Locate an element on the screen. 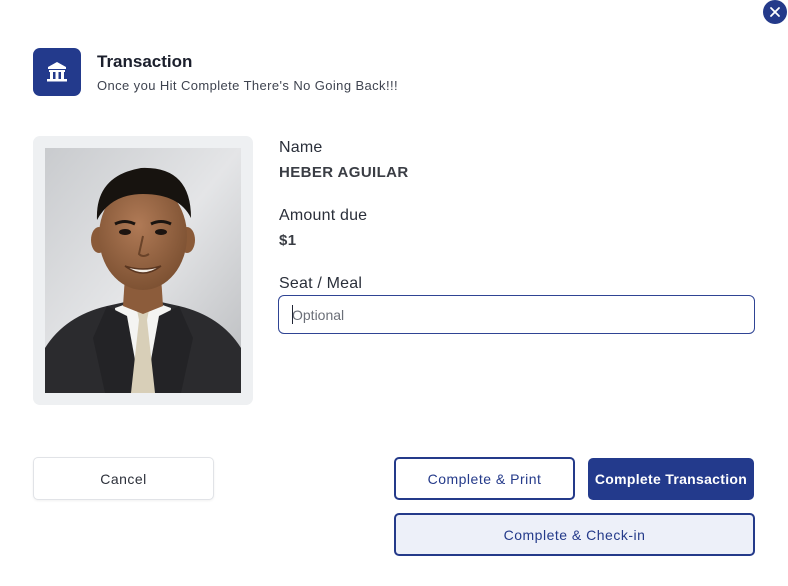 This screenshot has width=788, height=586. close-button is located at coordinates (775, 12).